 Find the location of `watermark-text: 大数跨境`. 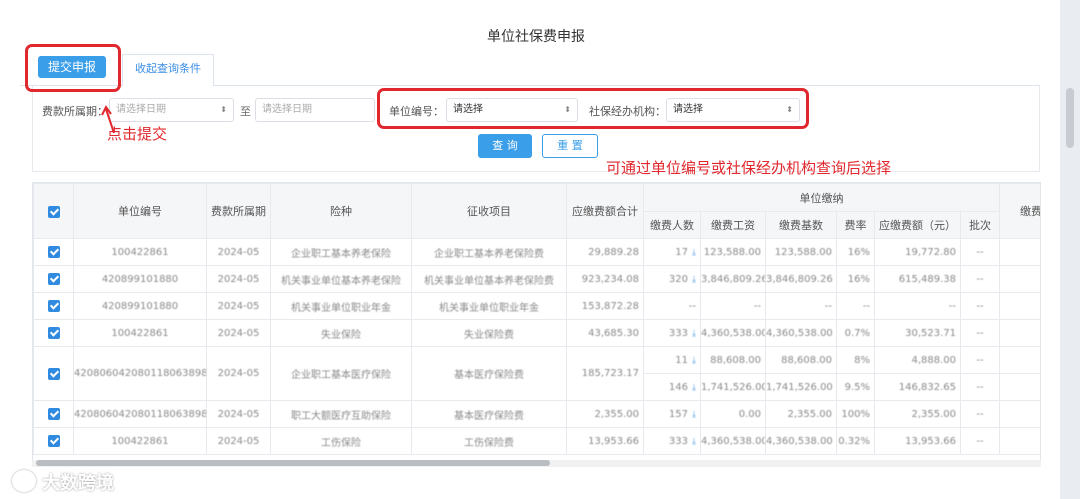

watermark-text: 大数跨境 is located at coordinates (78, 483).